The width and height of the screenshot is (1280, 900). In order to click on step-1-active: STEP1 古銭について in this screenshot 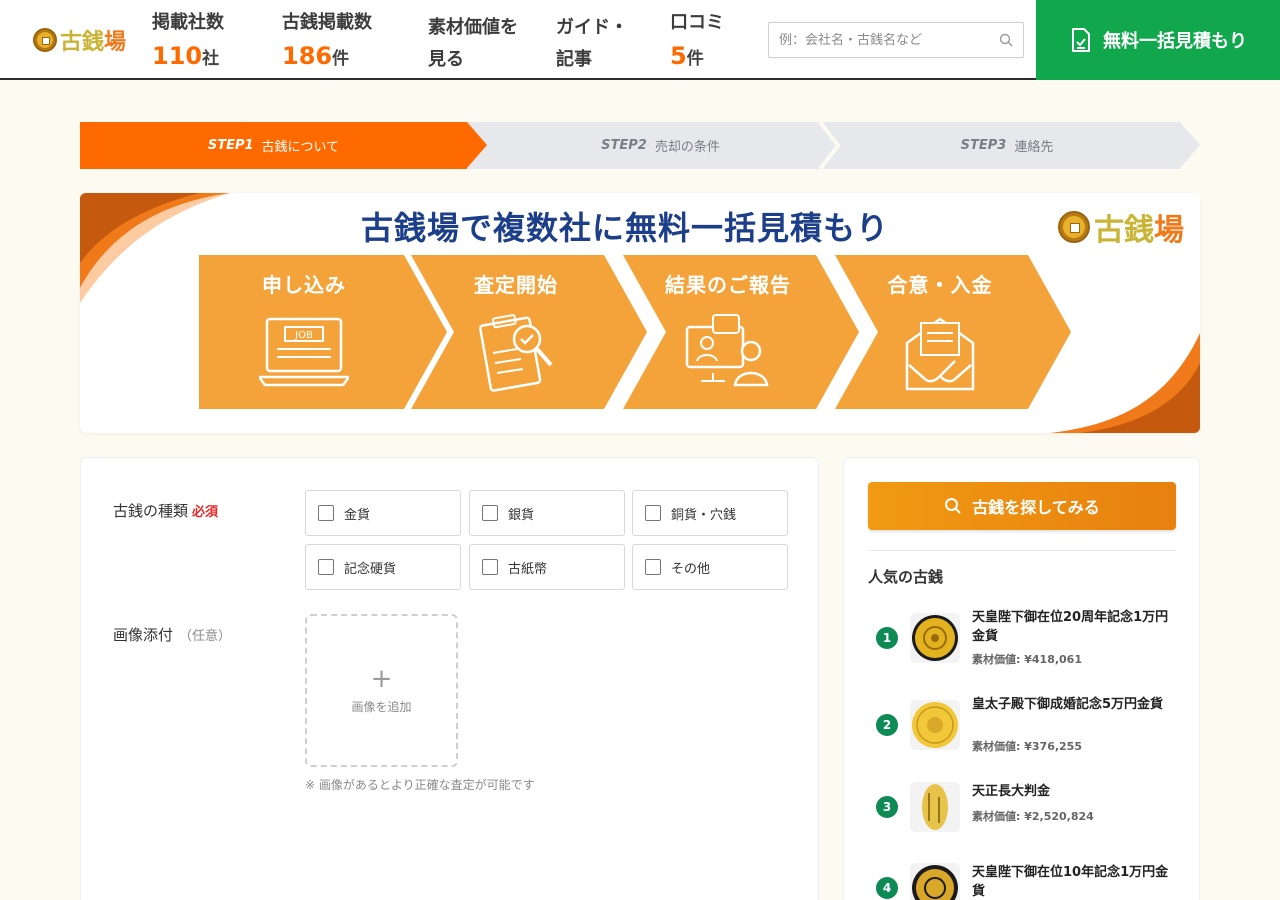, I will do `click(283, 145)`.